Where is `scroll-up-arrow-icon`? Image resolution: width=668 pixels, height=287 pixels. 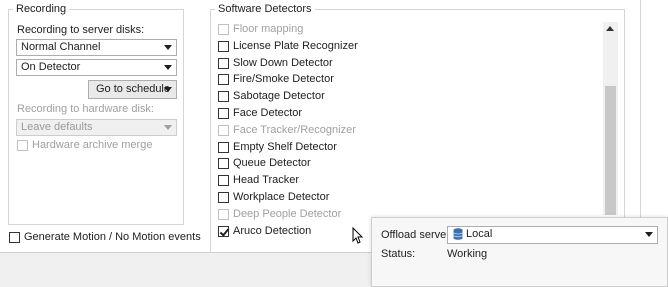 scroll-up-arrow-icon is located at coordinates (610, 28).